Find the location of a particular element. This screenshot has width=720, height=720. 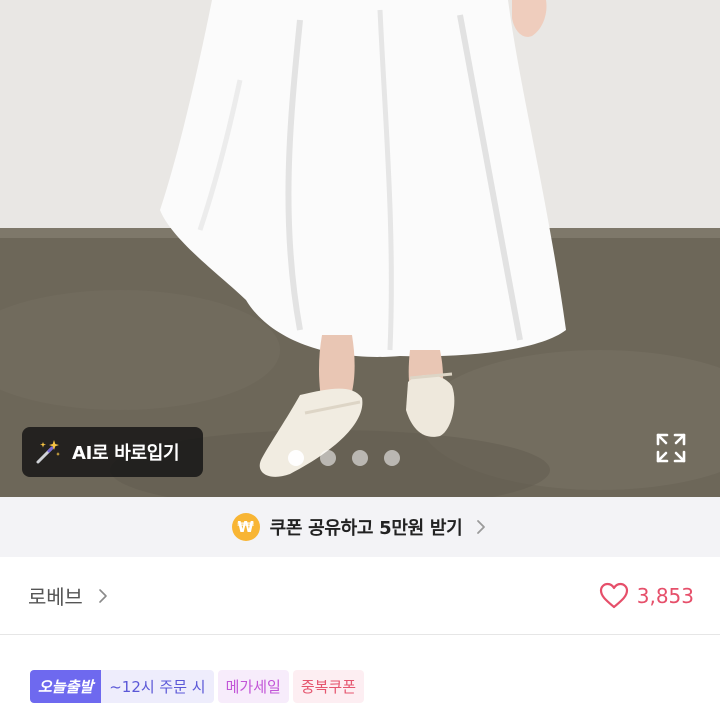

like-button: 3,853 is located at coordinates (646, 596).